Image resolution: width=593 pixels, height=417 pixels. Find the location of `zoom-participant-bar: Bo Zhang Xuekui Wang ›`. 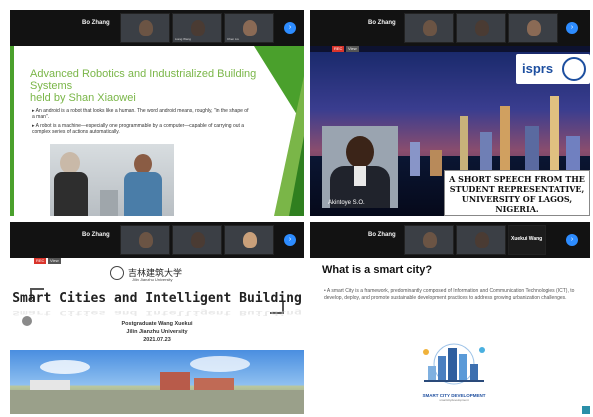

zoom-participant-bar: Bo Zhang Xuekui Wang › is located at coordinates (450, 240).